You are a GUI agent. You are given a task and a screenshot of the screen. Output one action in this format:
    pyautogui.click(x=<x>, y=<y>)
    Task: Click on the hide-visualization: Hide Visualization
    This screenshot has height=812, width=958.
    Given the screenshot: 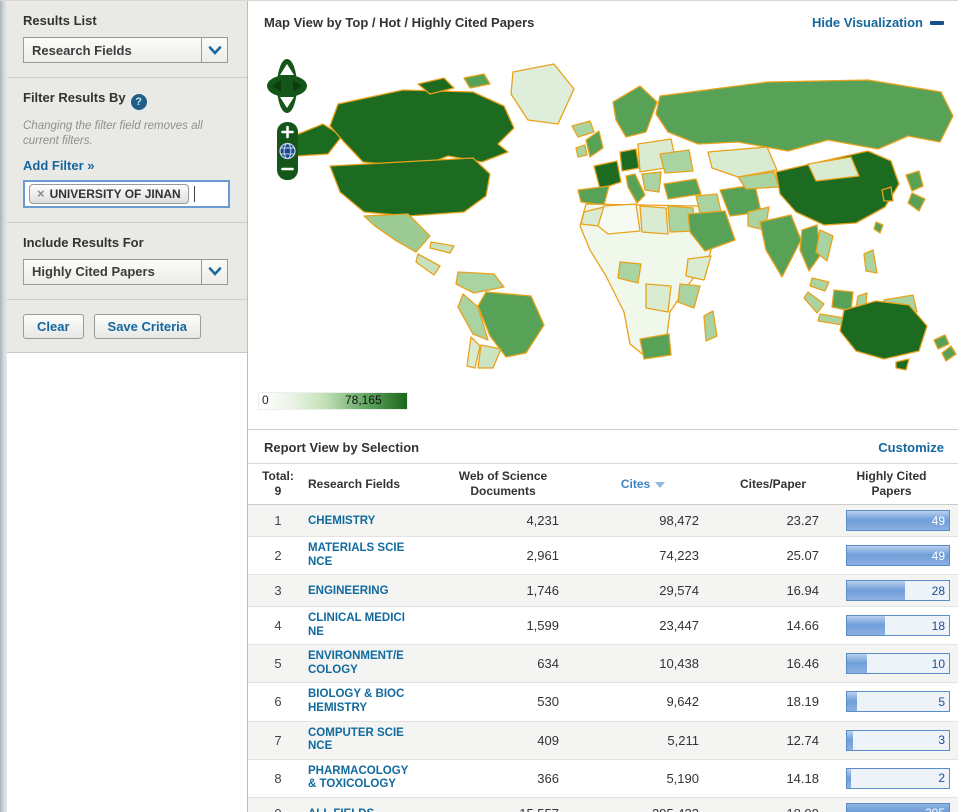 What is the action you would take?
    pyautogui.click(x=878, y=22)
    